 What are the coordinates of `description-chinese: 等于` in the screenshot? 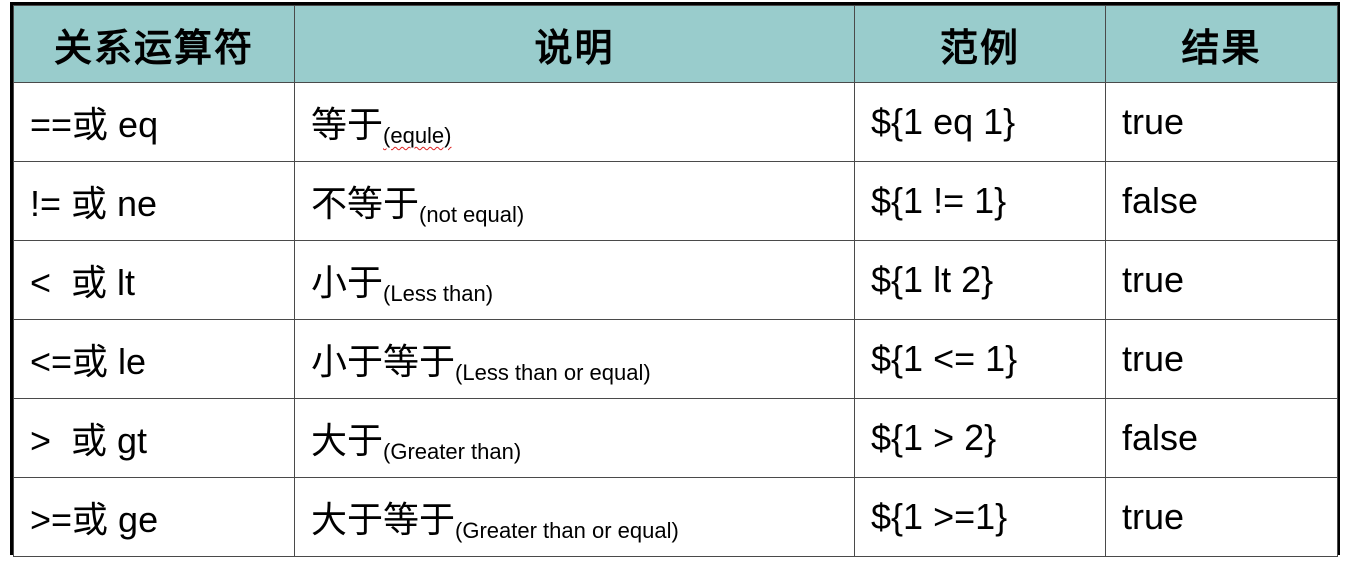 It's located at (347, 125).